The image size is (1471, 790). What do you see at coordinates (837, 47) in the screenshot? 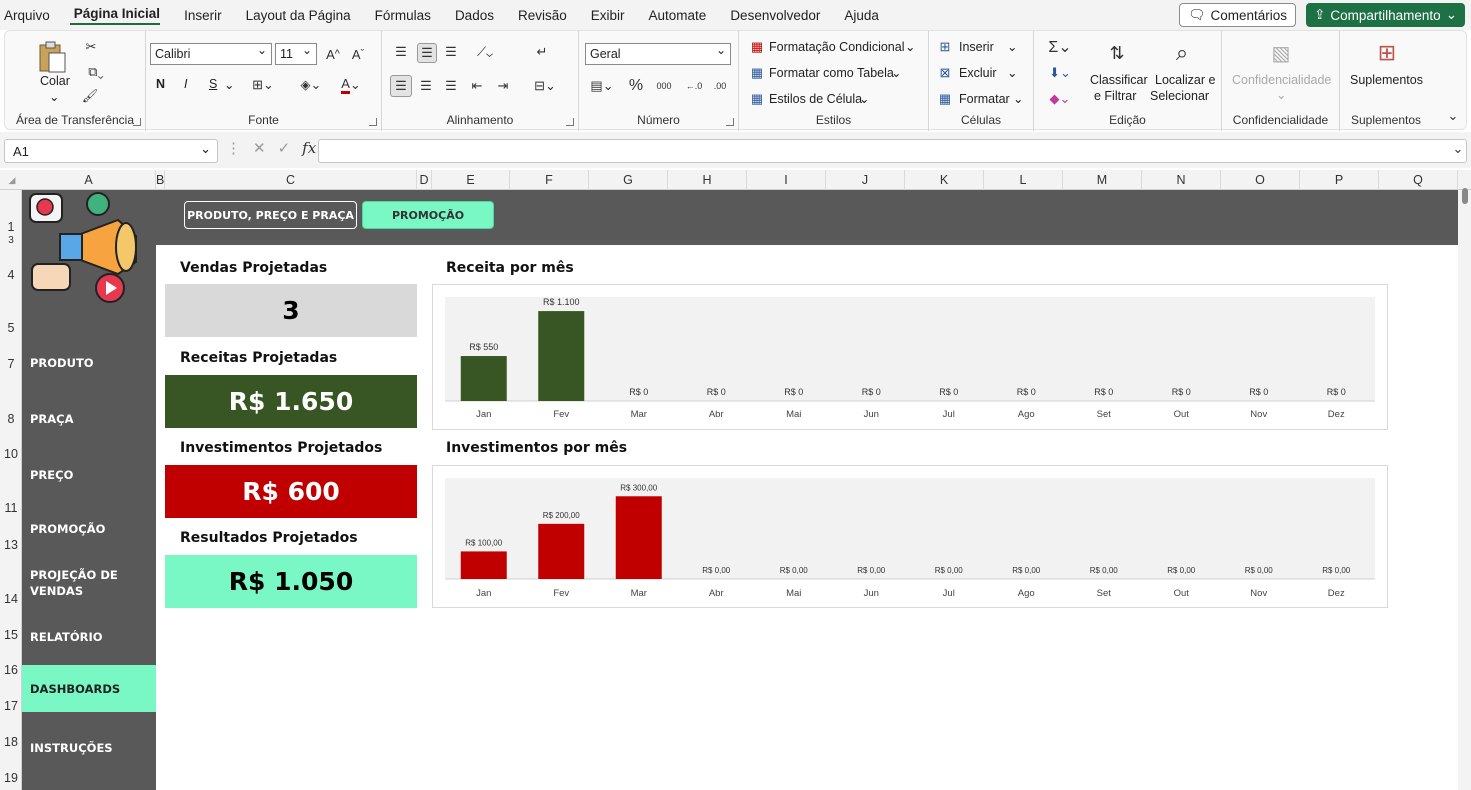
I see `conditional-format-button: Formatação Condicional` at bounding box center [837, 47].